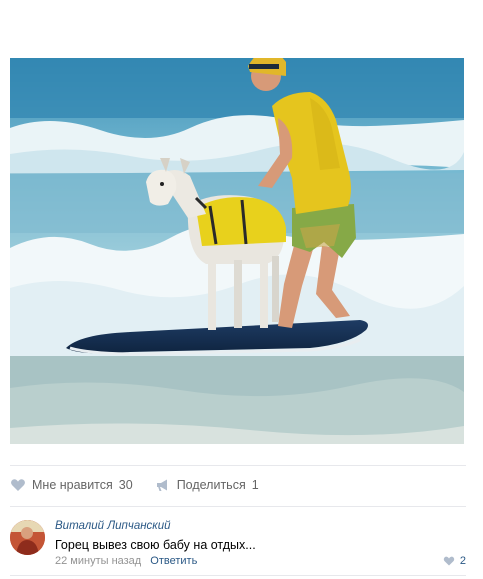  Describe the element at coordinates (98, 561) in the screenshot. I see `comment-time: 22 минуты назад` at that location.